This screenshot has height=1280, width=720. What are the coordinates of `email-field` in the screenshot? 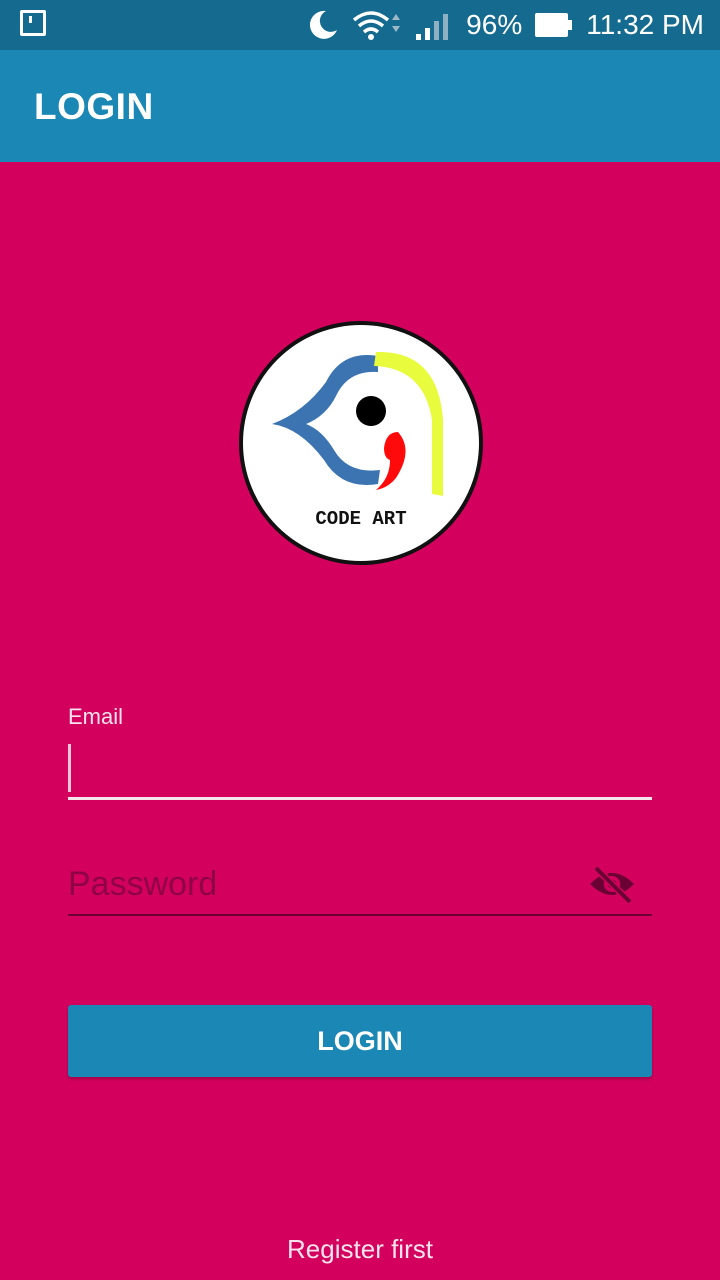 It's located at (360, 768).